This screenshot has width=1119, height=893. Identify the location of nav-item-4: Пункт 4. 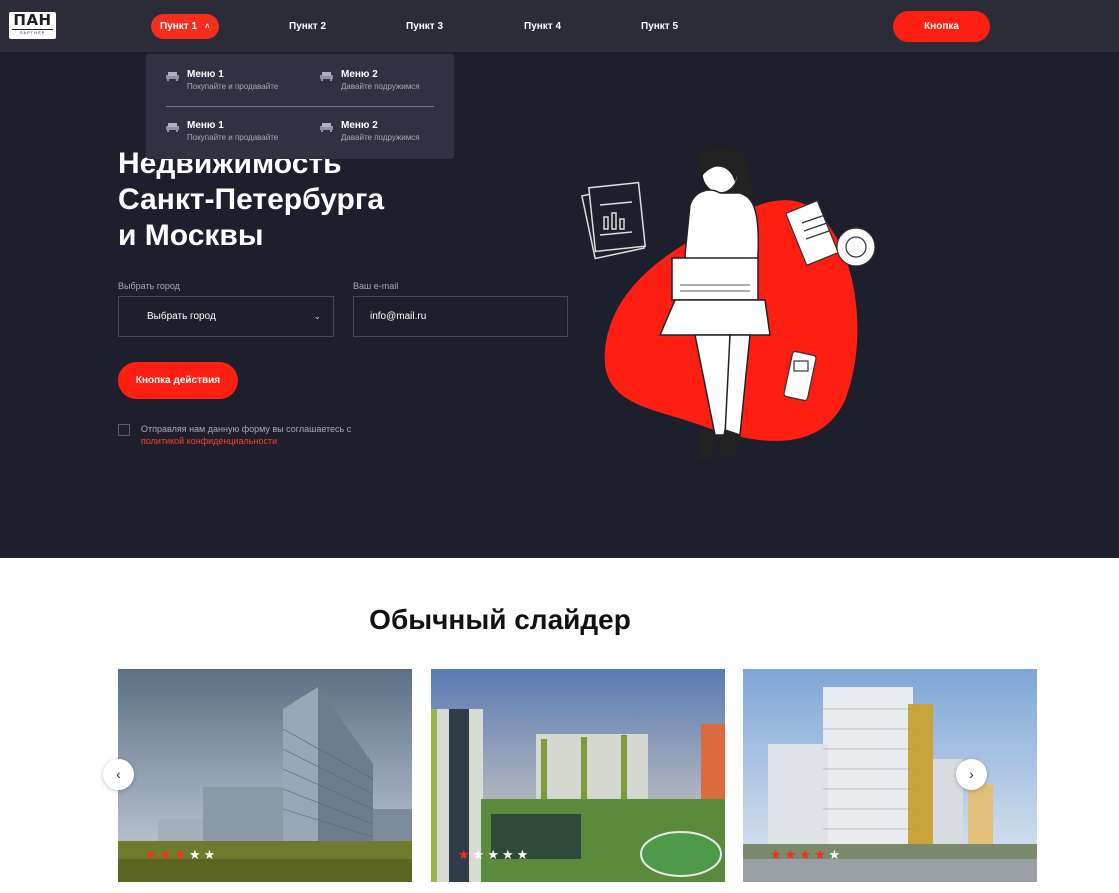
(542, 26).